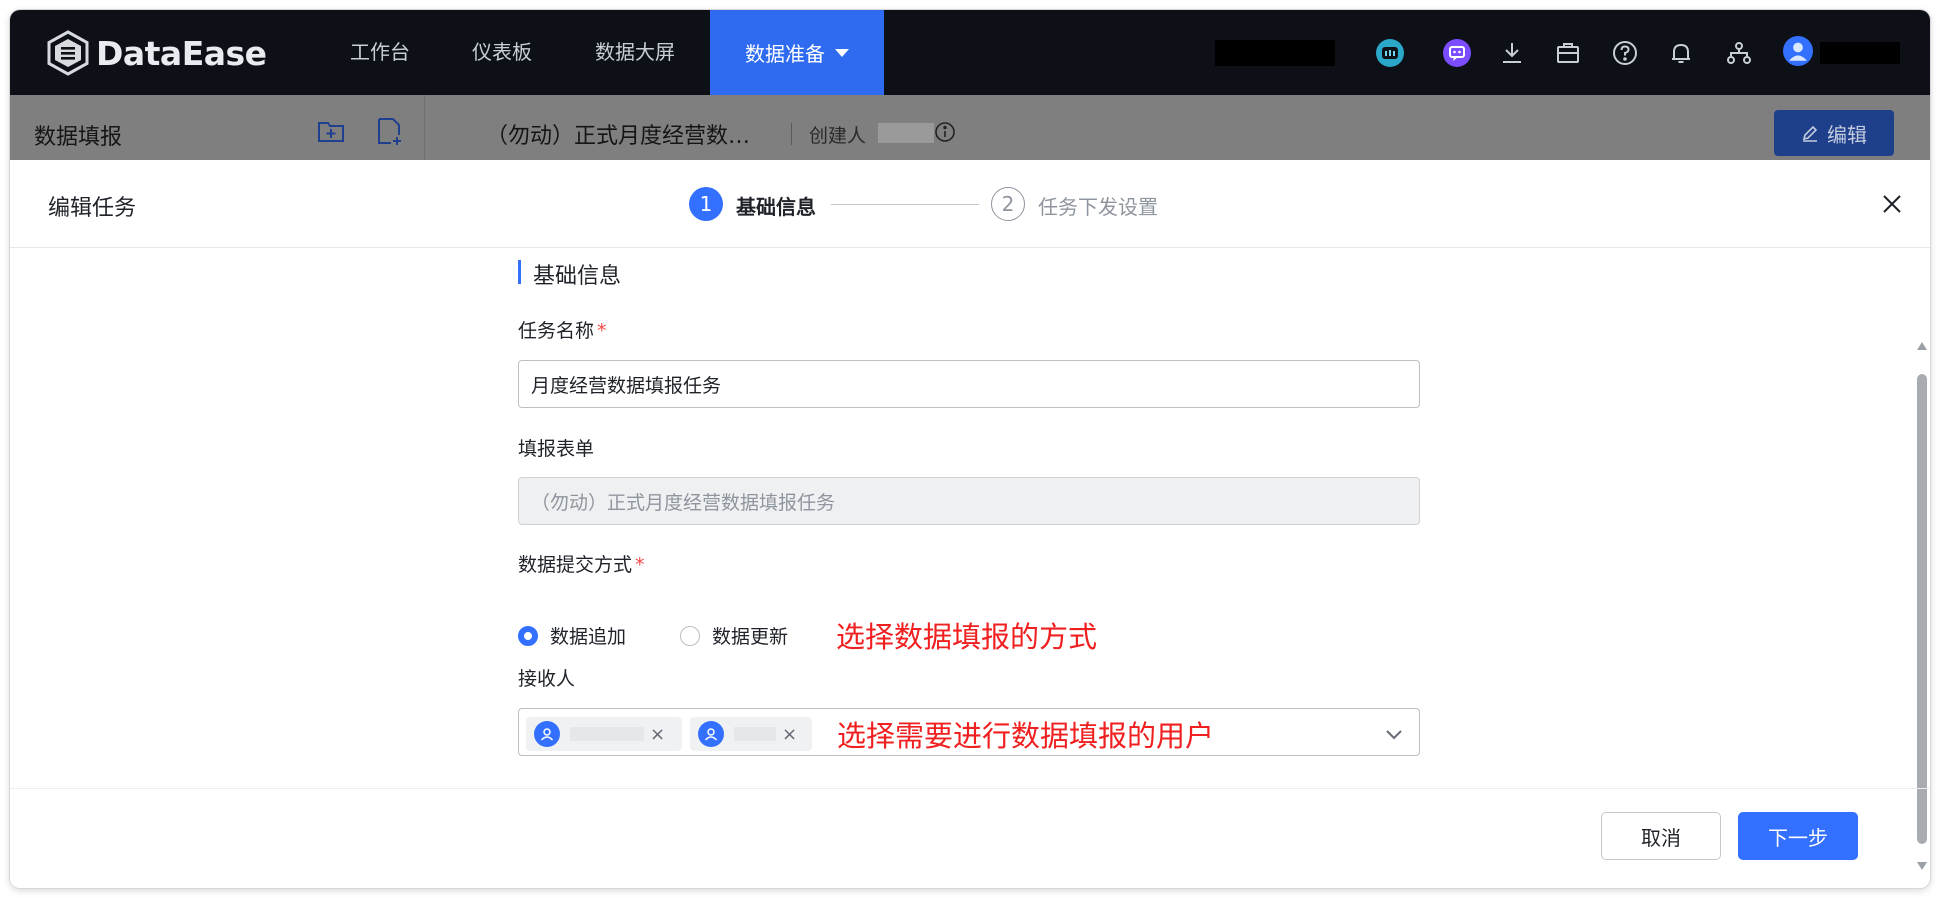  What do you see at coordinates (842, 52) in the screenshot?
I see `caret-down-icon` at bounding box center [842, 52].